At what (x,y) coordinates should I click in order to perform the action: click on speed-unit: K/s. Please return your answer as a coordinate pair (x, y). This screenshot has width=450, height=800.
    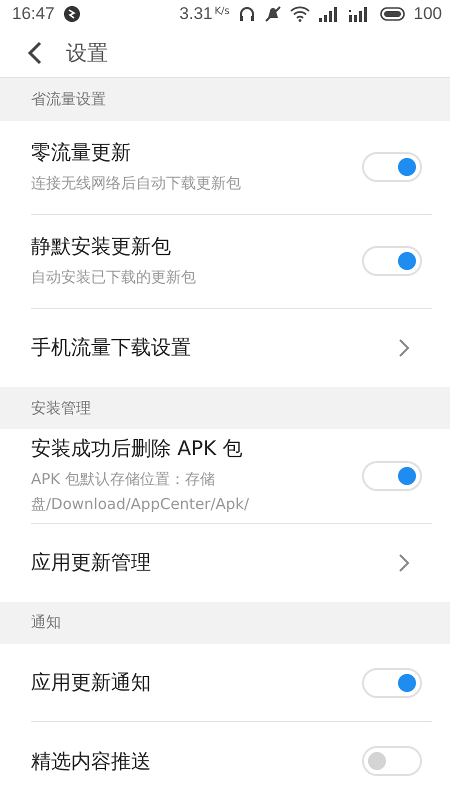
    Looking at the image, I should click on (222, 11).